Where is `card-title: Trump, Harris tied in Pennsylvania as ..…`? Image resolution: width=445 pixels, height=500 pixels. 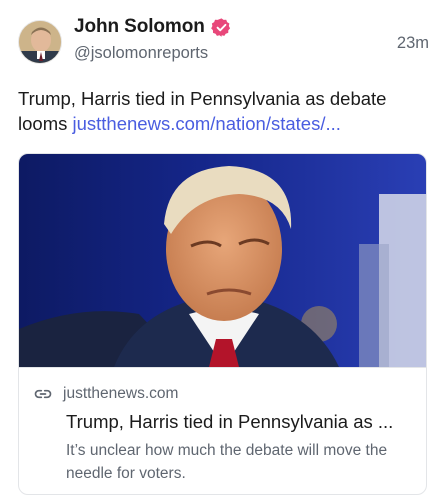
card-title: Trump, Harris tied in Pennsylvania as ..… is located at coordinates (241, 422).